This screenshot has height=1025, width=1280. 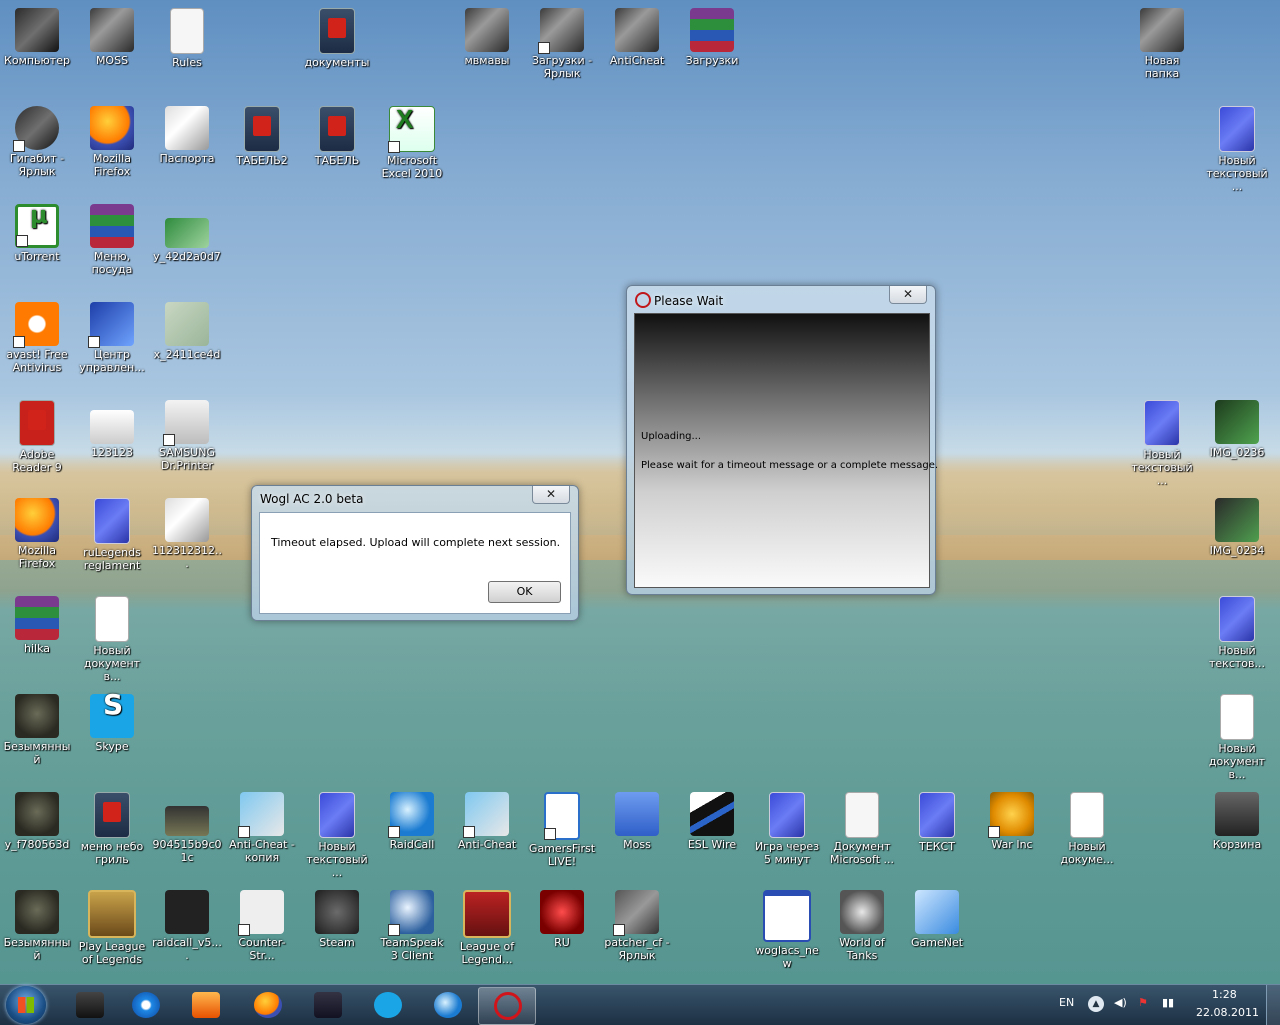 What do you see at coordinates (787, 916) in the screenshot?
I see `application-window-icon` at bounding box center [787, 916].